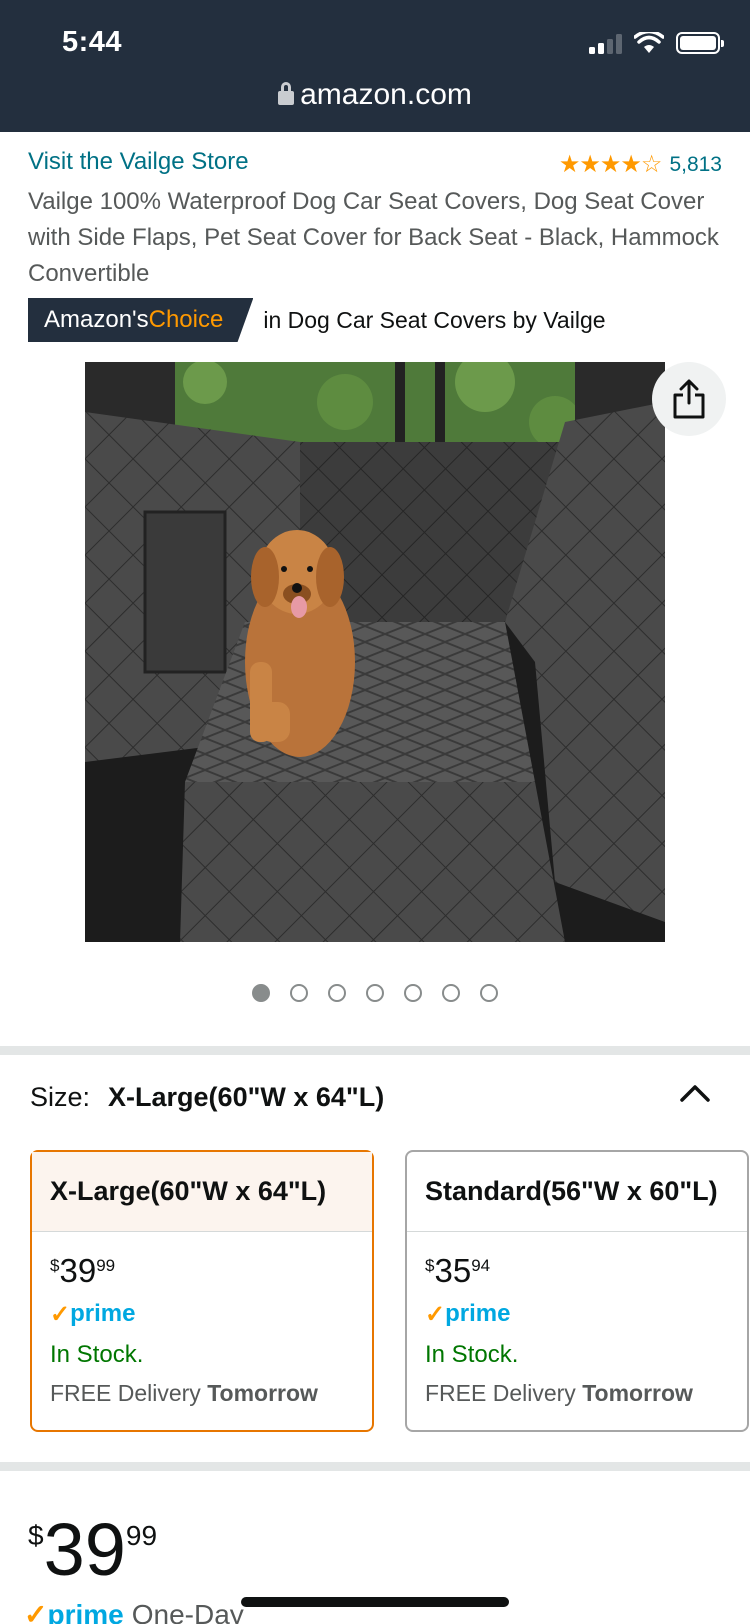 This screenshot has width=750, height=1624. I want to click on url-bar: amazon.com, so click(375, 95).